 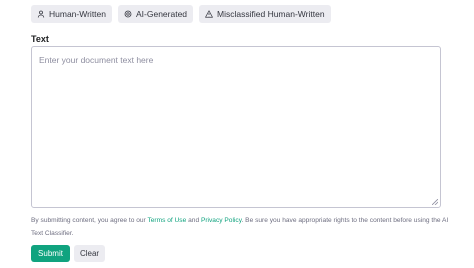 What do you see at coordinates (209, 14) in the screenshot?
I see `warning-triangle-icon` at bounding box center [209, 14].